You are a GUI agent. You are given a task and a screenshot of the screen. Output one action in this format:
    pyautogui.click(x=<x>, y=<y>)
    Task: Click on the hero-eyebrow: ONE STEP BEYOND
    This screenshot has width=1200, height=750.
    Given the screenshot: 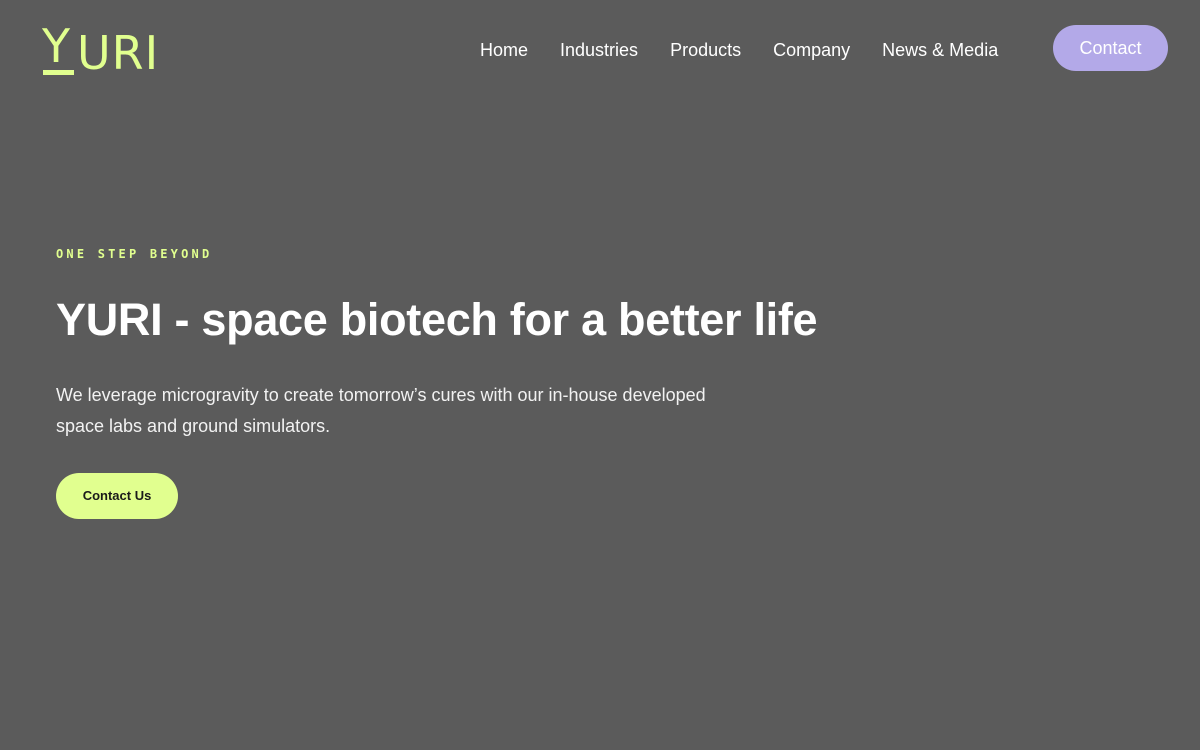 What is the action you would take?
    pyautogui.click(x=134, y=254)
    